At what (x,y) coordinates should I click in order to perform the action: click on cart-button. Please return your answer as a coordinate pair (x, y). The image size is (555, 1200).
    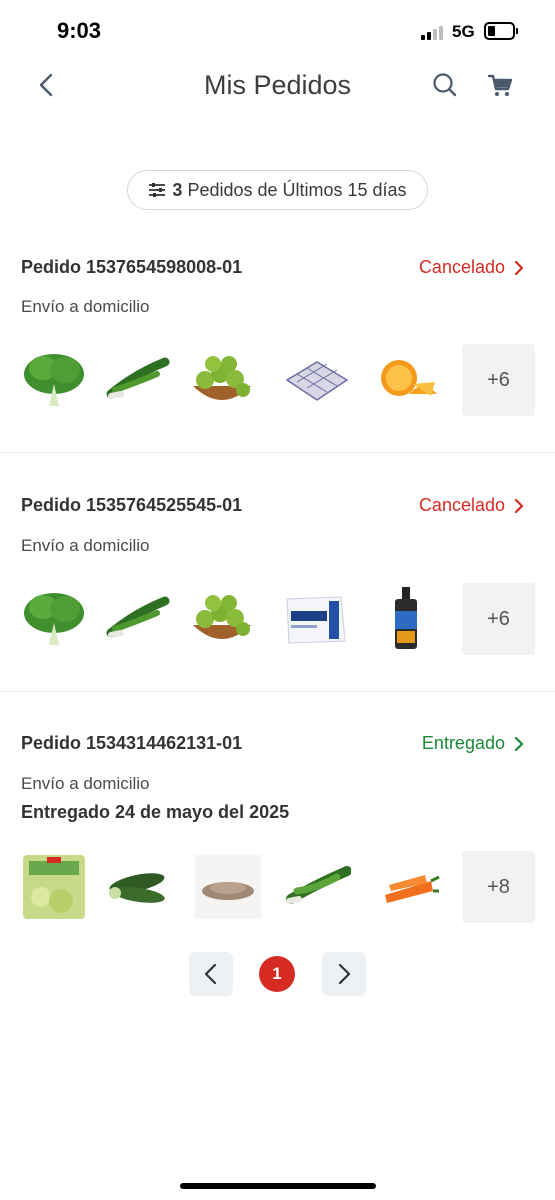
    Looking at the image, I should click on (500, 85).